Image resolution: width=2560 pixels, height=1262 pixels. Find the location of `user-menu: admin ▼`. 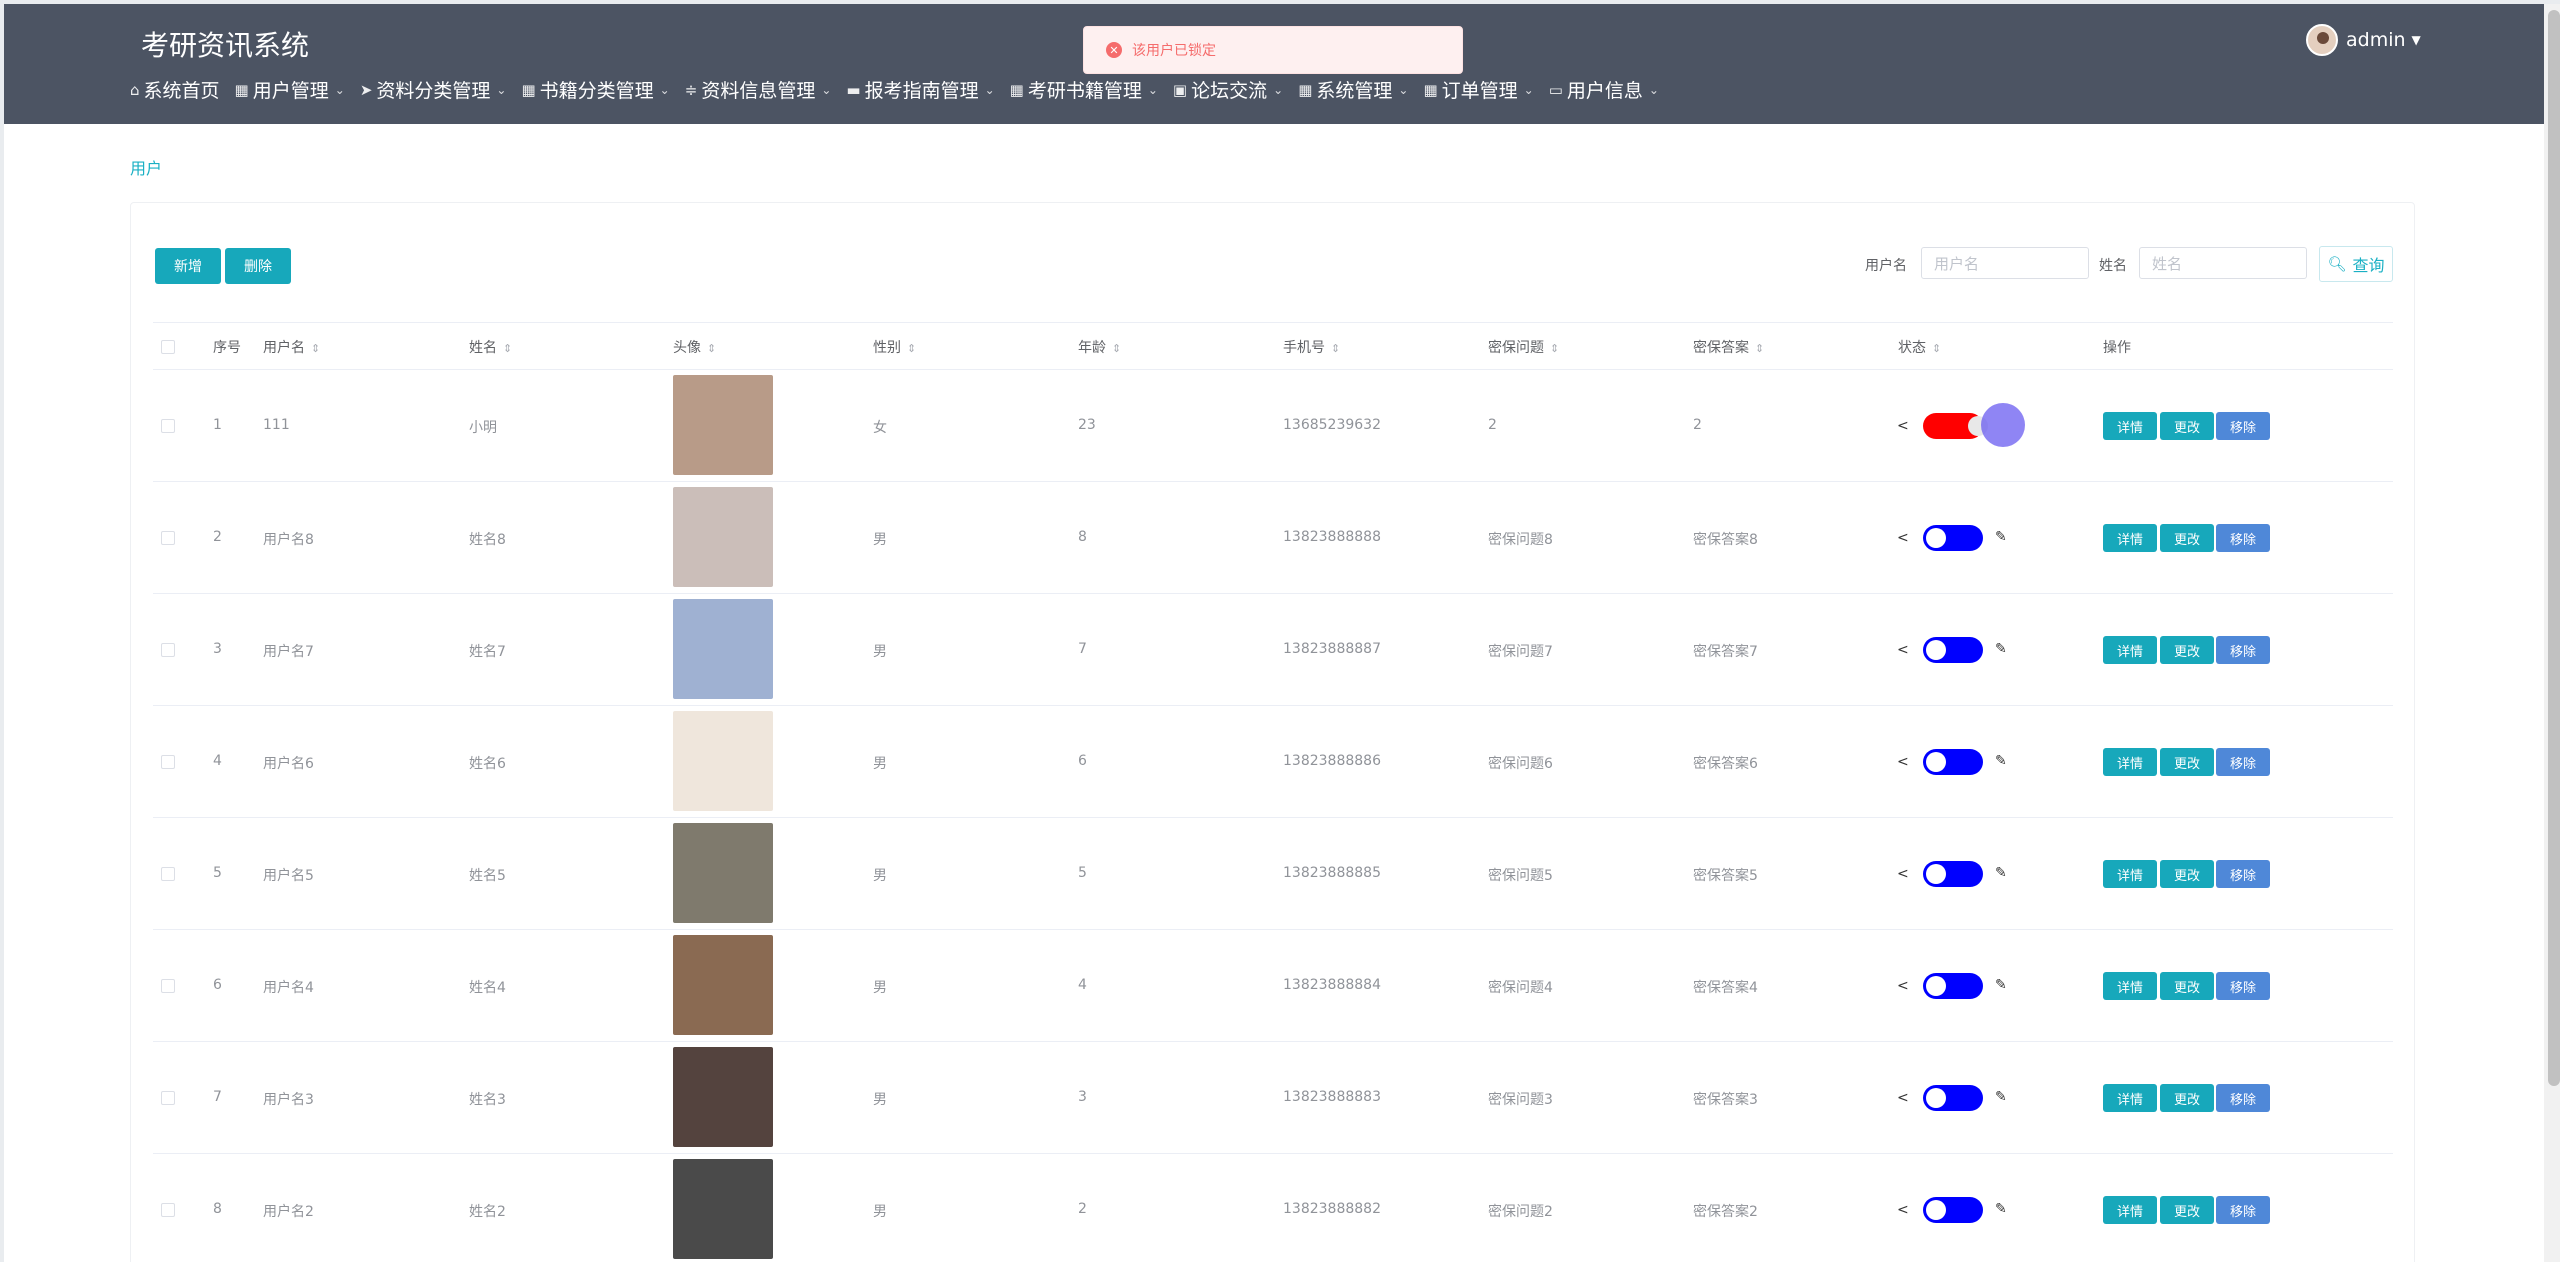

user-menu: admin ▼ is located at coordinates (2363, 40).